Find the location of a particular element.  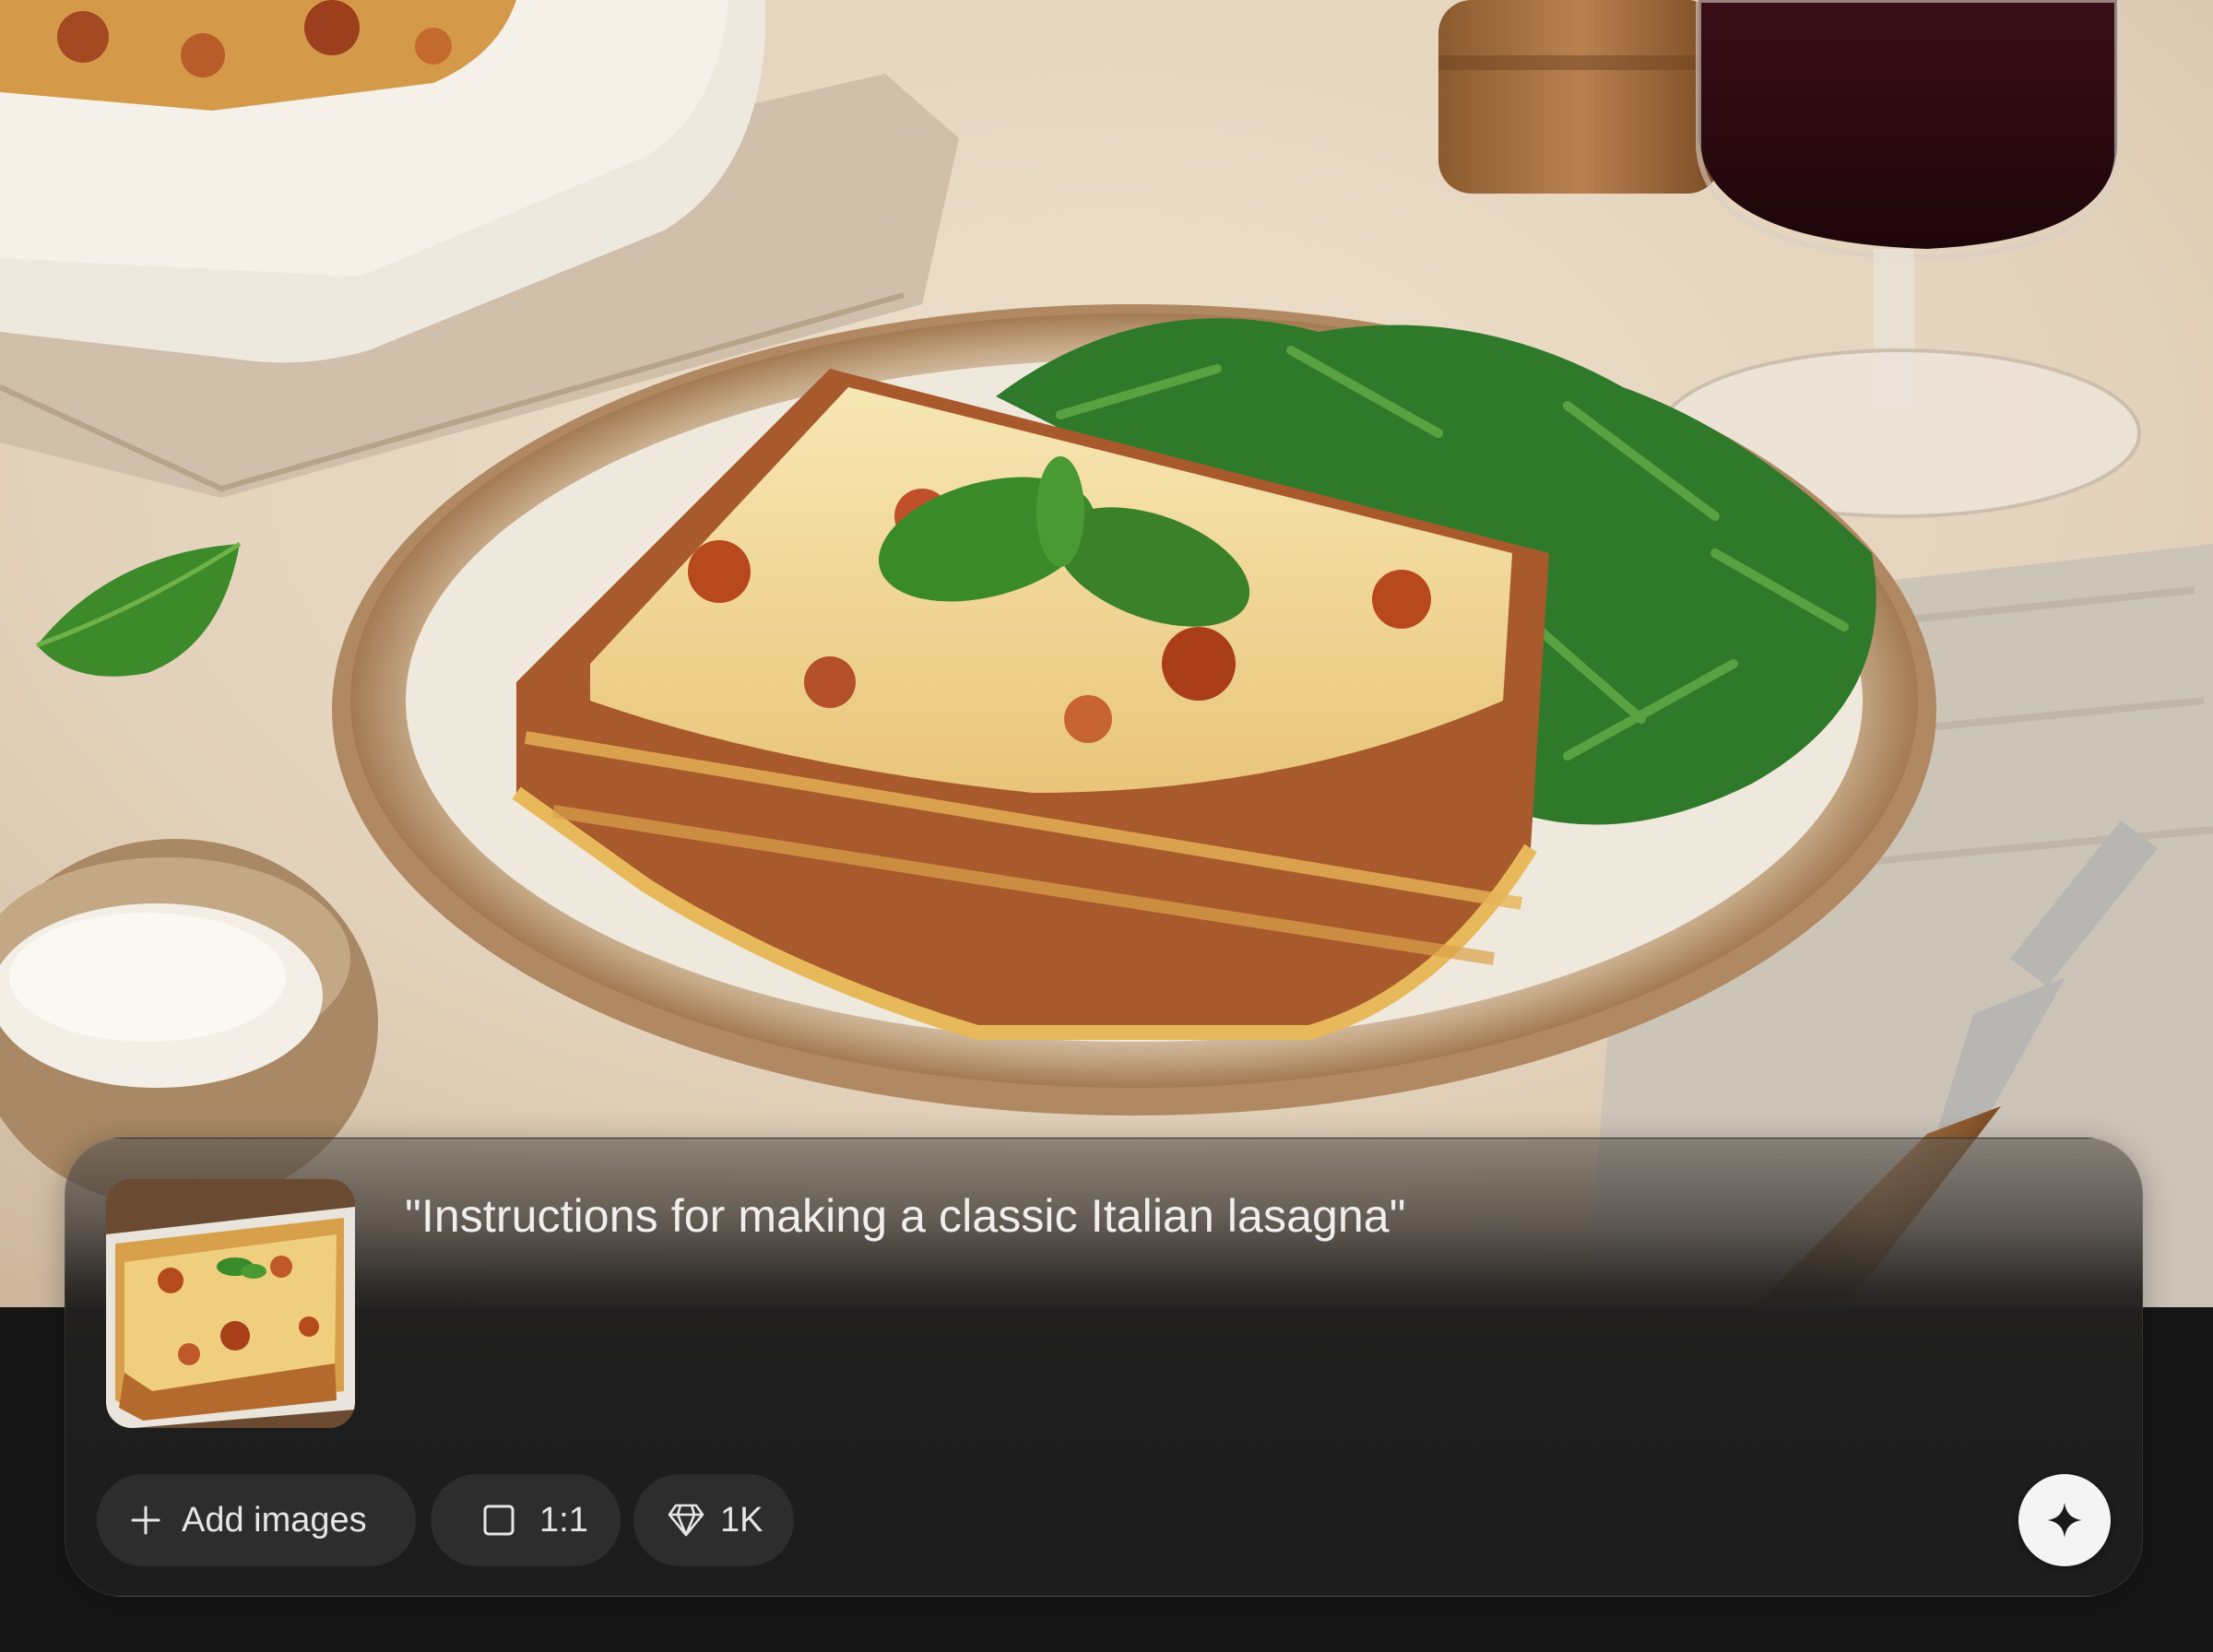

generate-button is located at coordinates (2064, 1520).